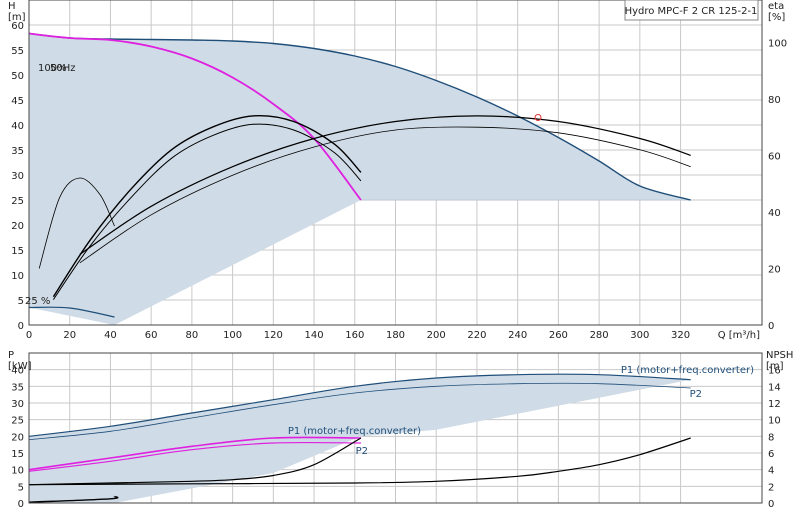  I want to click on x-tick-label: 260, so click(558, 335).